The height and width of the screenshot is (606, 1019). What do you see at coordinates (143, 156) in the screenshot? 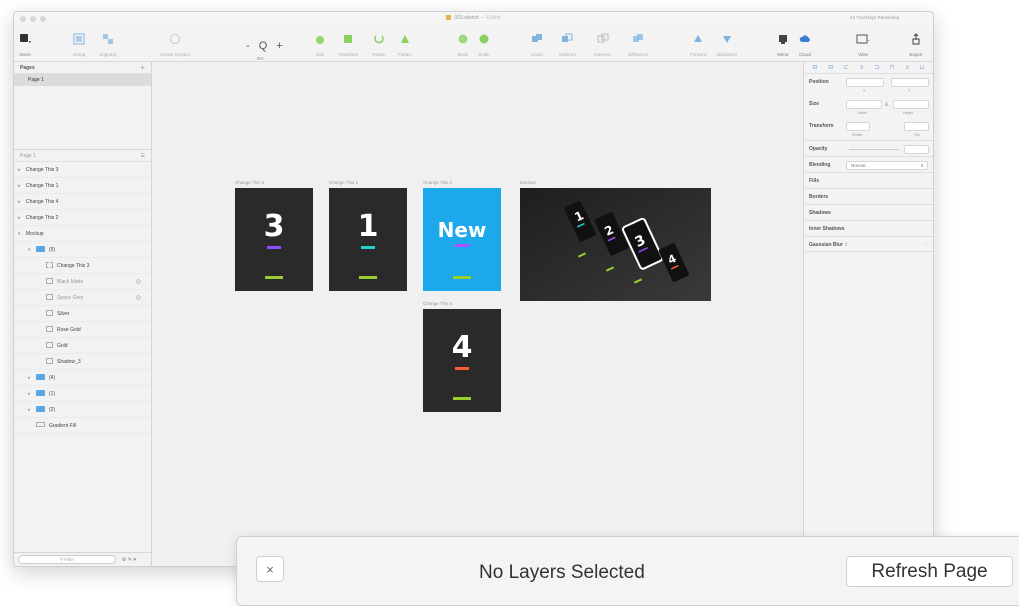
I see `collapse-layers-icon: ☰` at bounding box center [143, 156].